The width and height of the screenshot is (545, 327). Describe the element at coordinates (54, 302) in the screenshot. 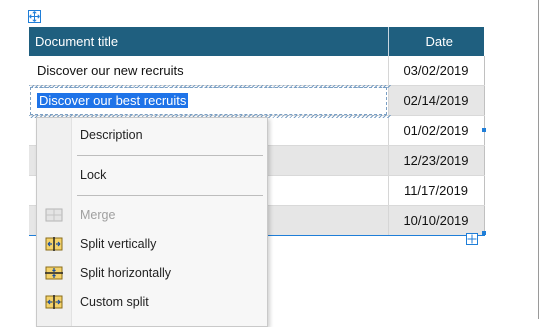

I see `custom-split-icon` at that location.